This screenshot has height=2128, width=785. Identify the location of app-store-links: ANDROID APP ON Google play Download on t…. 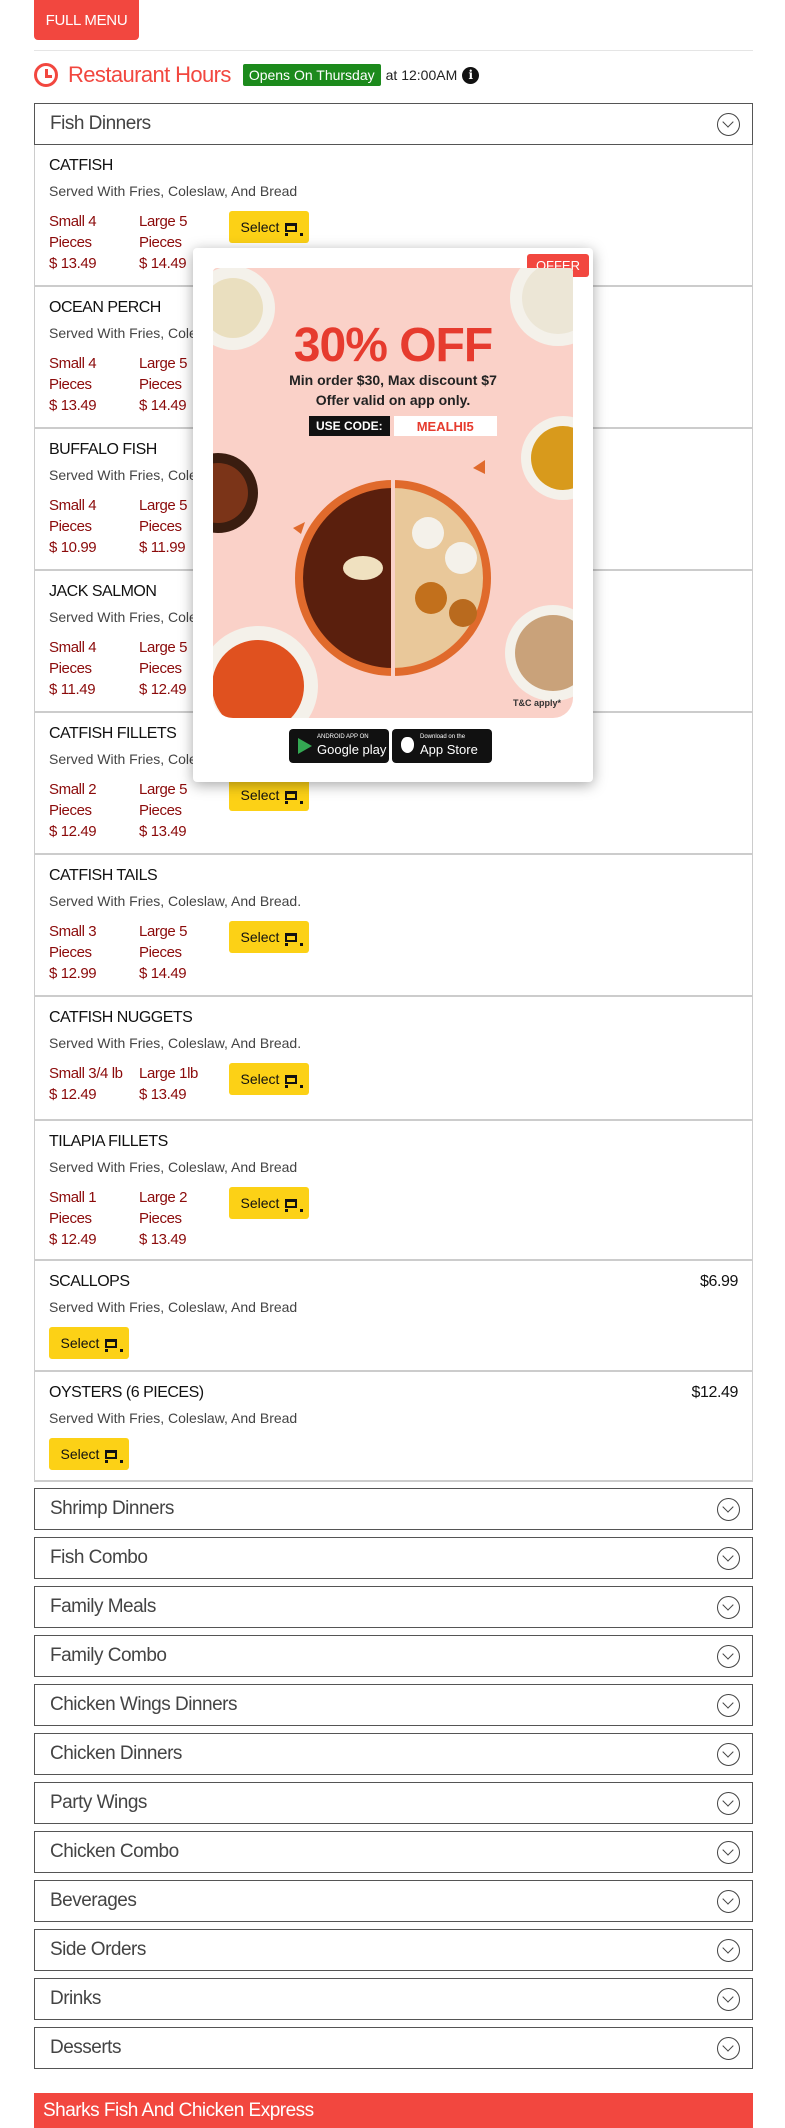
(392, 746).